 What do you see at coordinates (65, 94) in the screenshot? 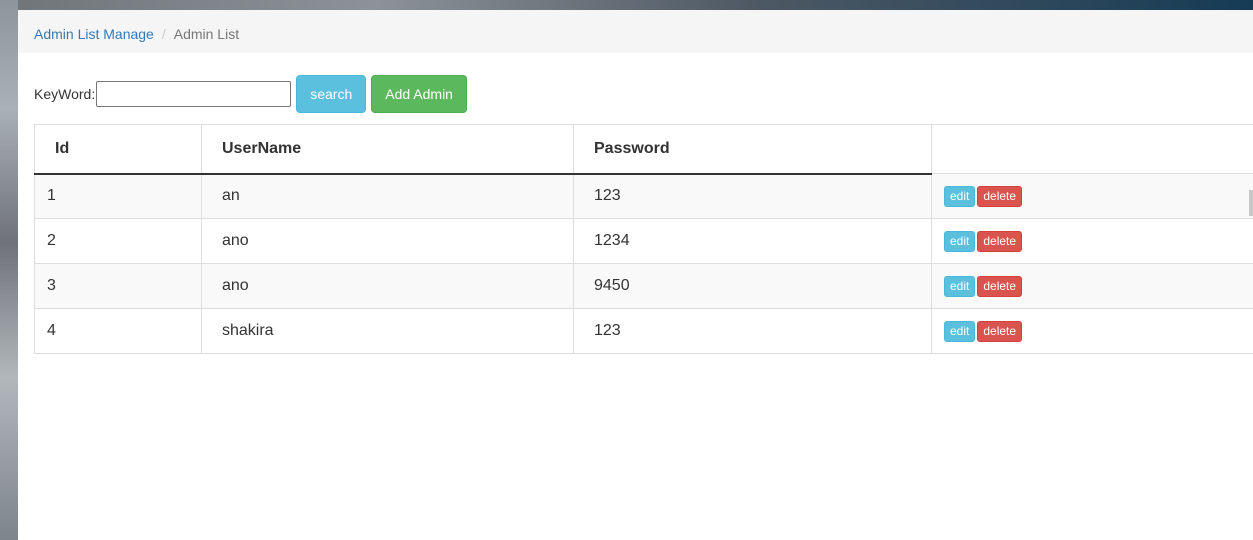
I see `keyword-label: KeyWord:` at bounding box center [65, 94].